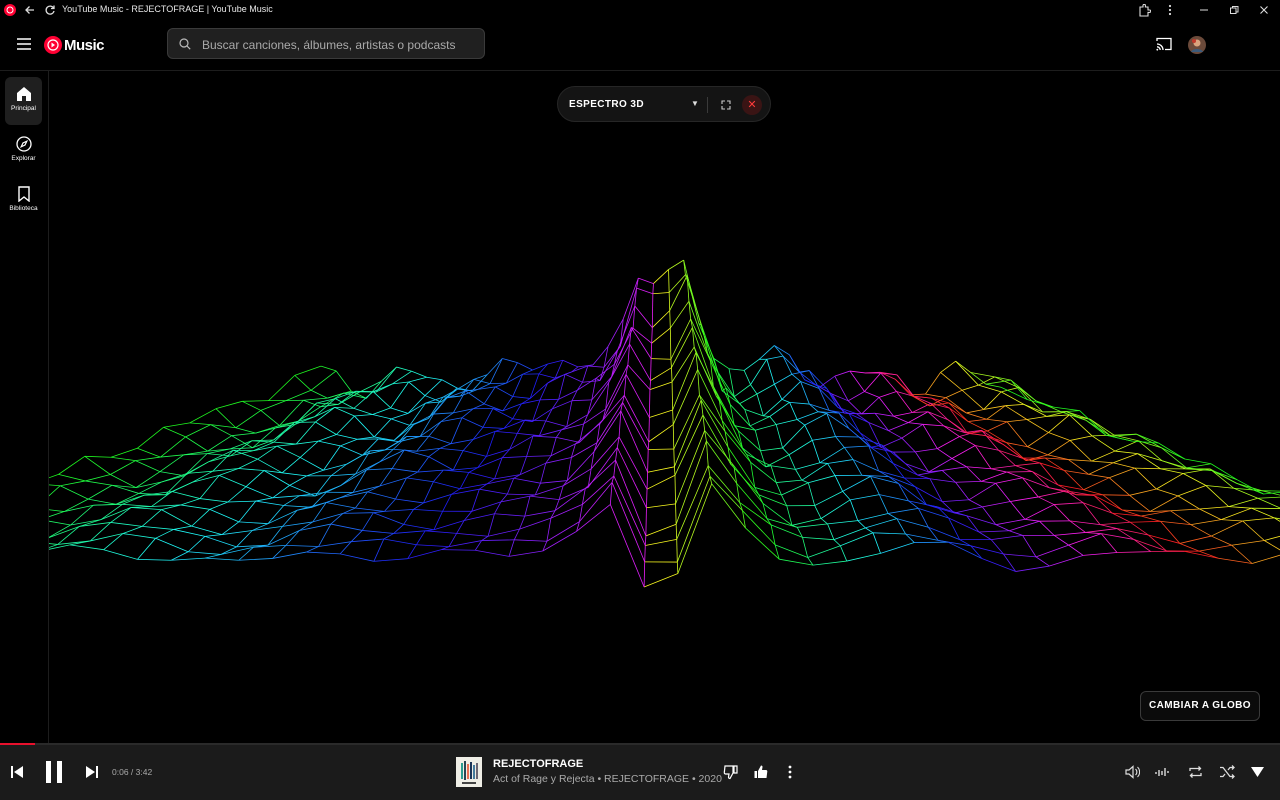  I want to click on extensions-button, so click(1144, 10).